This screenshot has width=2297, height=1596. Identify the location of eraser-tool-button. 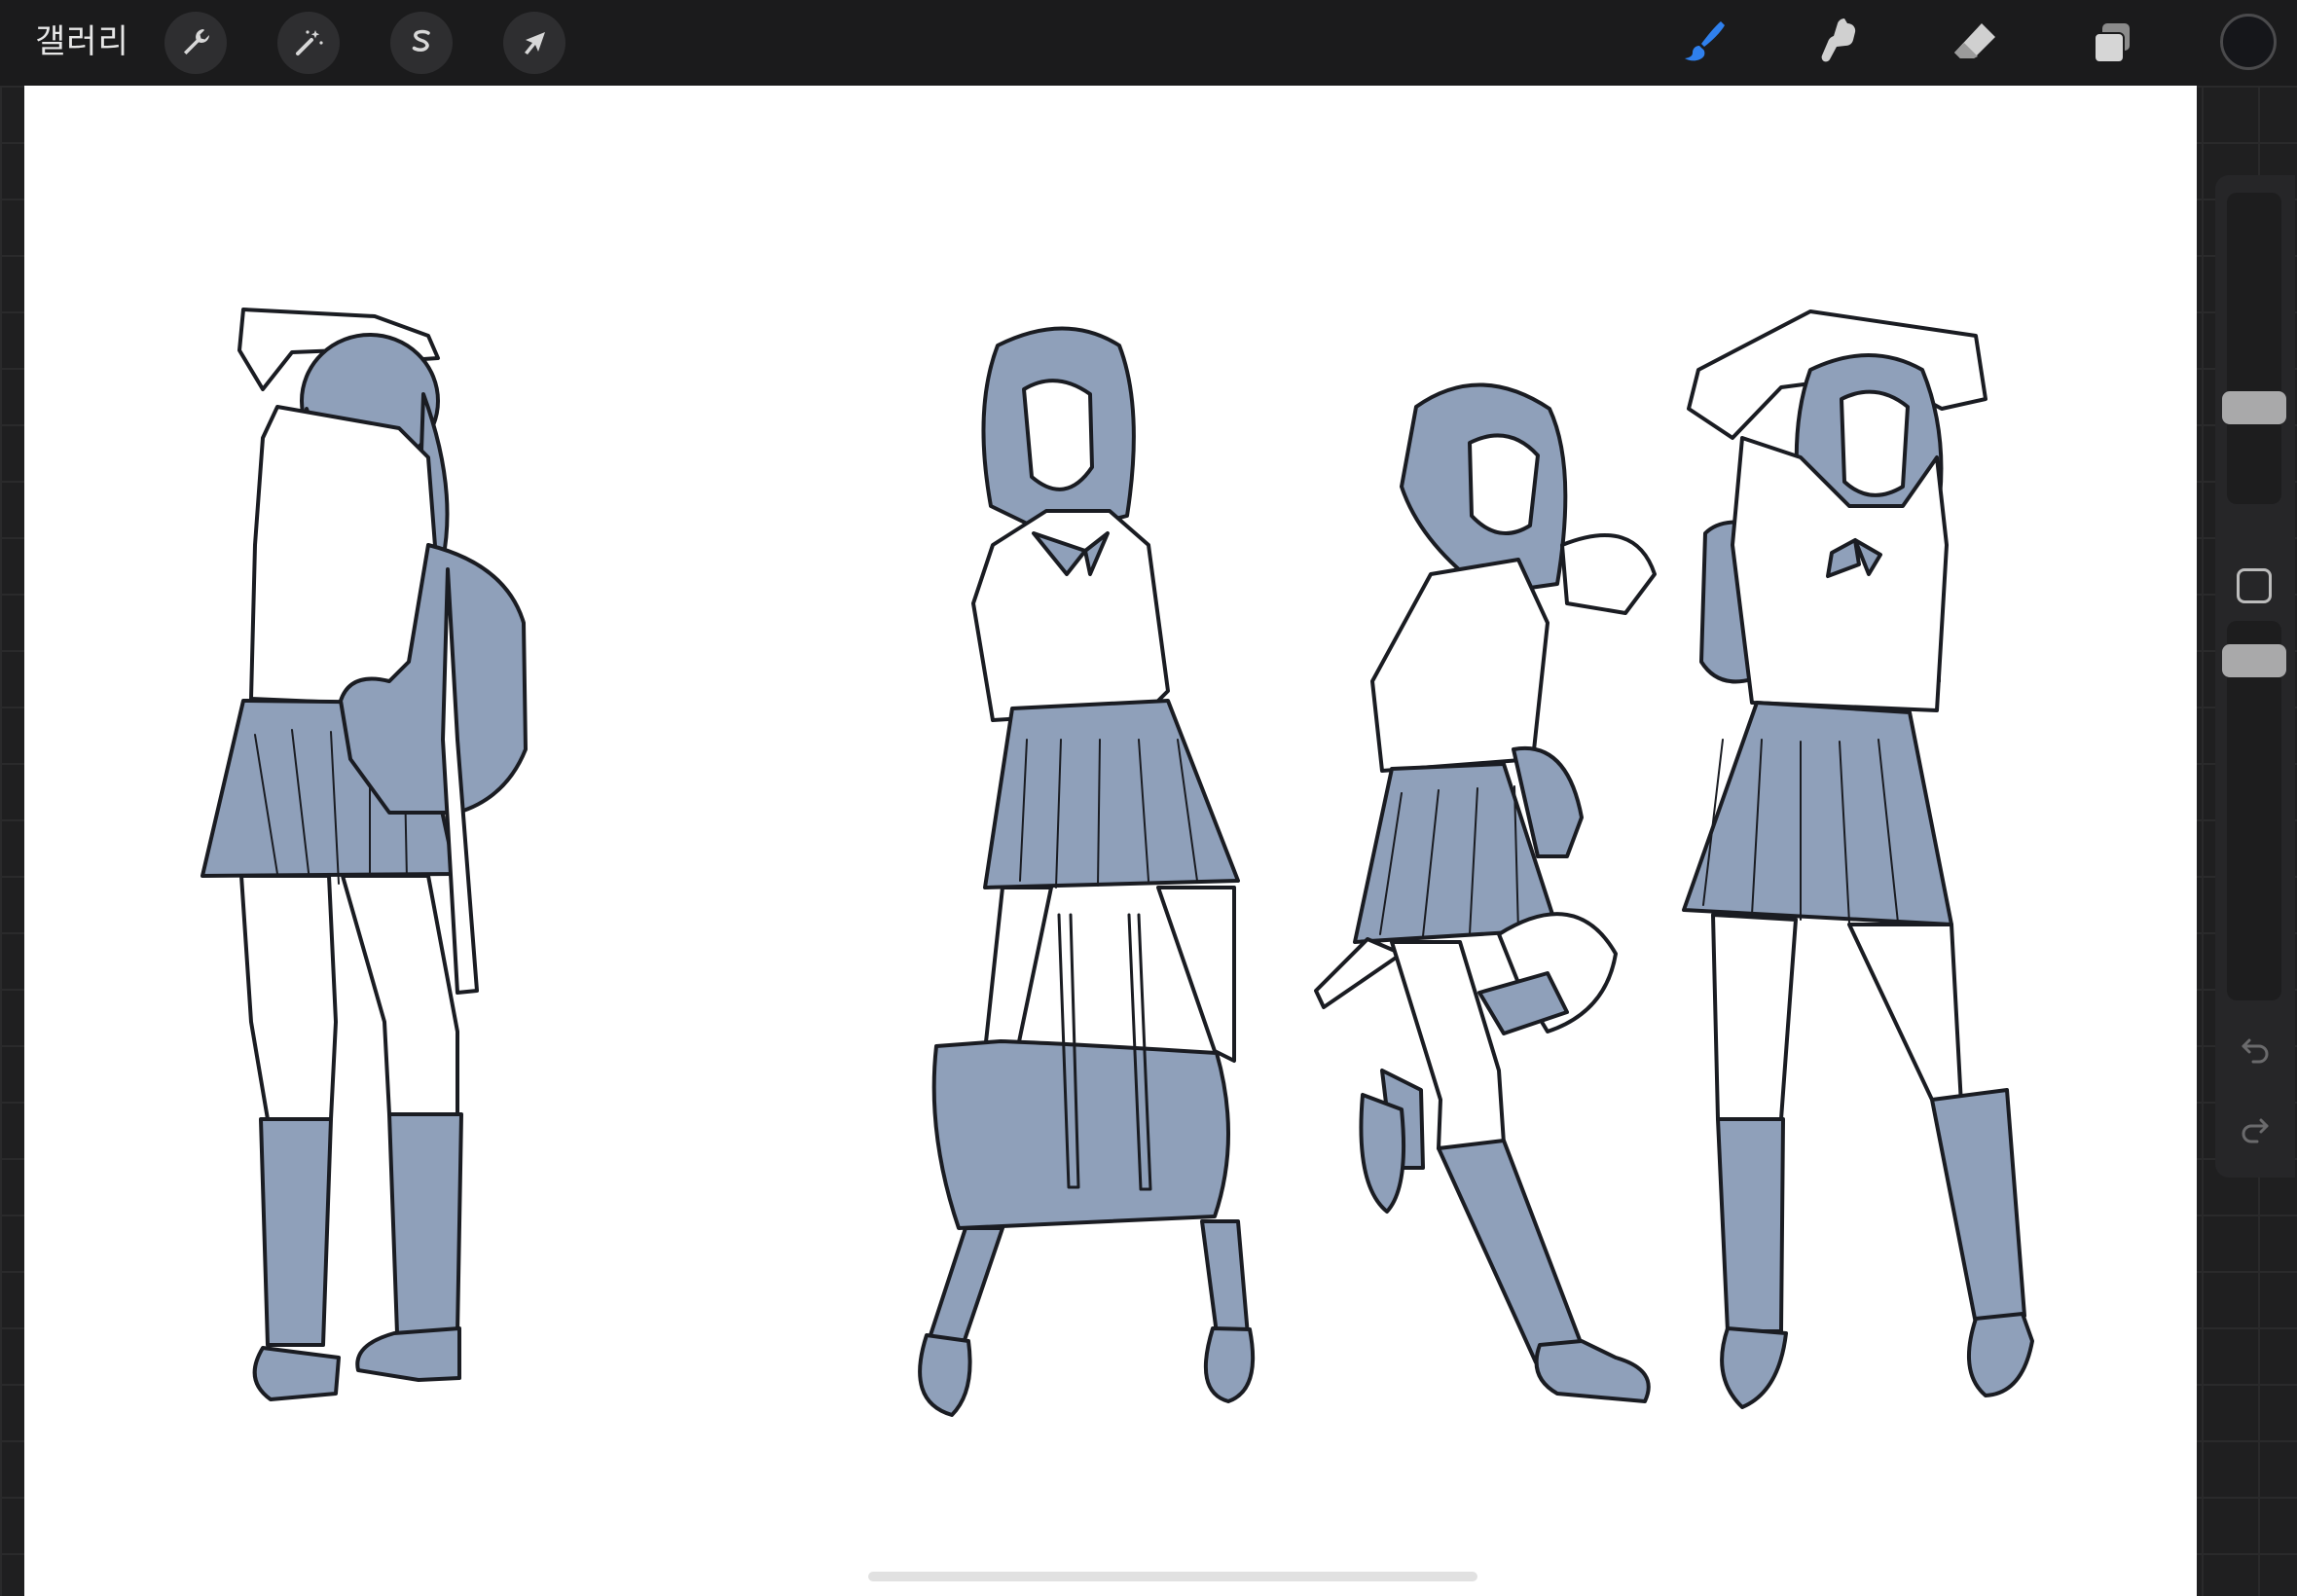
(1976, 43).